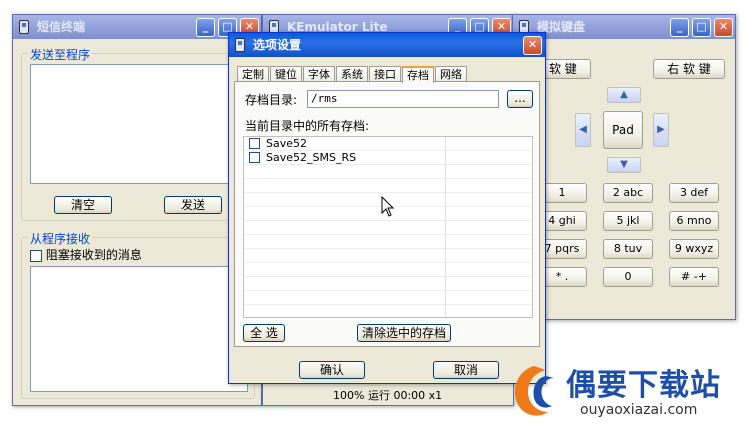  Describe the element at coordinates (628, 277) in the screenshot. I see `keypad-key: 0` at that location.